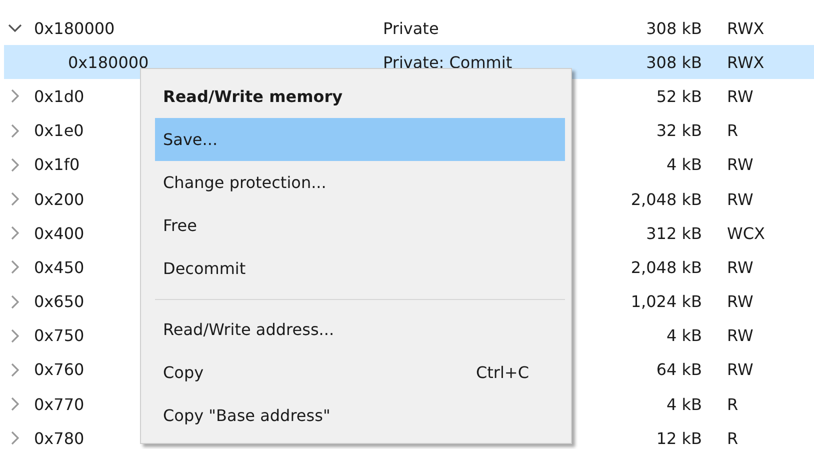  I want to click on type-text: Private: Commit, so click(447, 62).